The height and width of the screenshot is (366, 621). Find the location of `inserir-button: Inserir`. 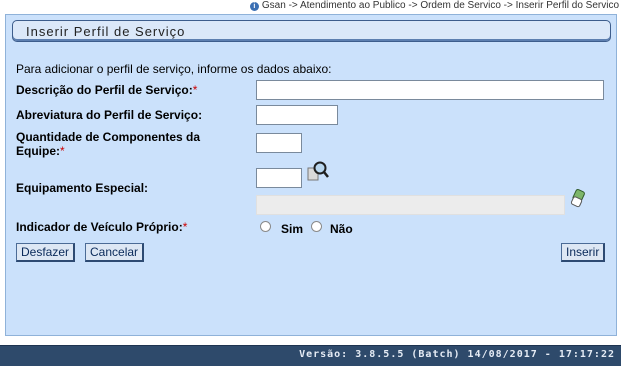

inserir-button: Inserir is located at coordinates (583, 252).